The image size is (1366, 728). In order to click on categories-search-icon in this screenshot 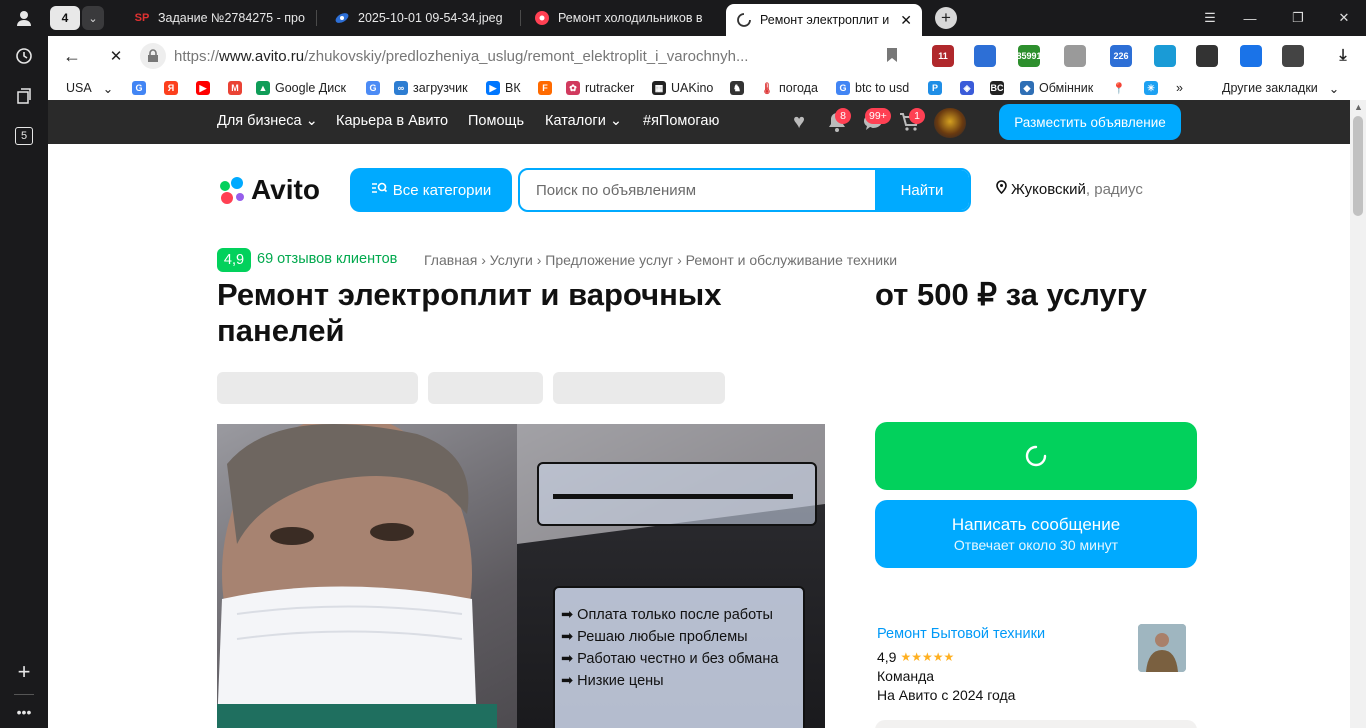, I will do `click(379, 190)`.